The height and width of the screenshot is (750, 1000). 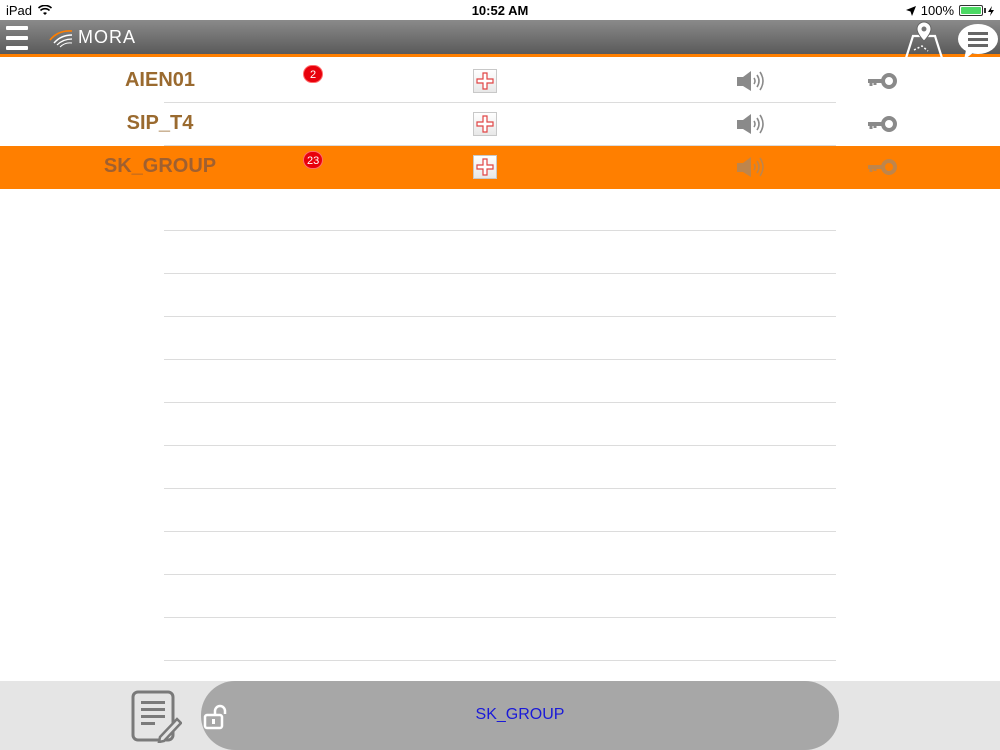 What do you see at coordinates (313, 160) in the screenshot?
I see `unread-badge: 23` at bounding box center [313, 160].